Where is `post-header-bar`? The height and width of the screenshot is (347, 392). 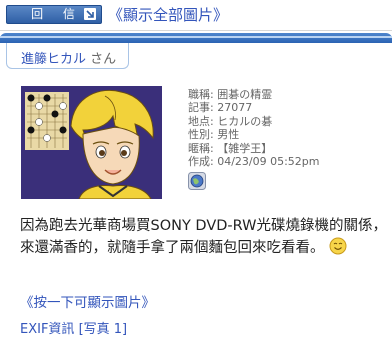
post-header-bar is located at coordinates (196, 38).